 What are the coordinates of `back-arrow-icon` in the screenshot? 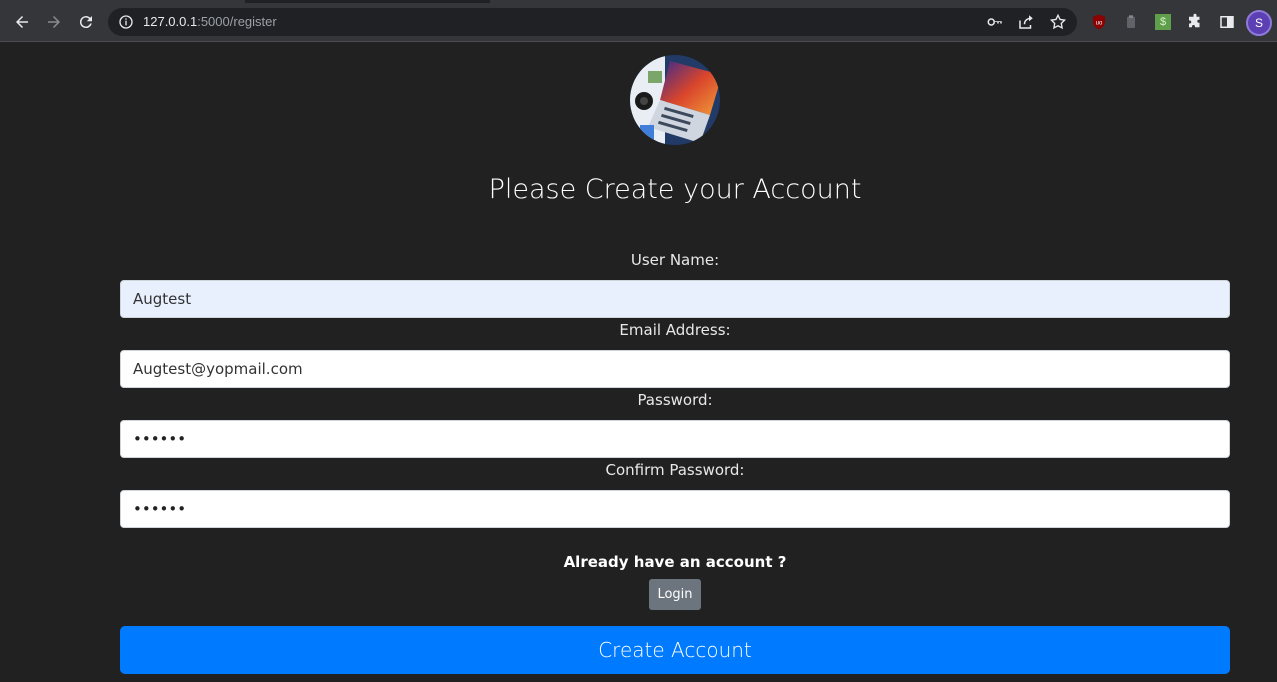 It's located at (22, 22).